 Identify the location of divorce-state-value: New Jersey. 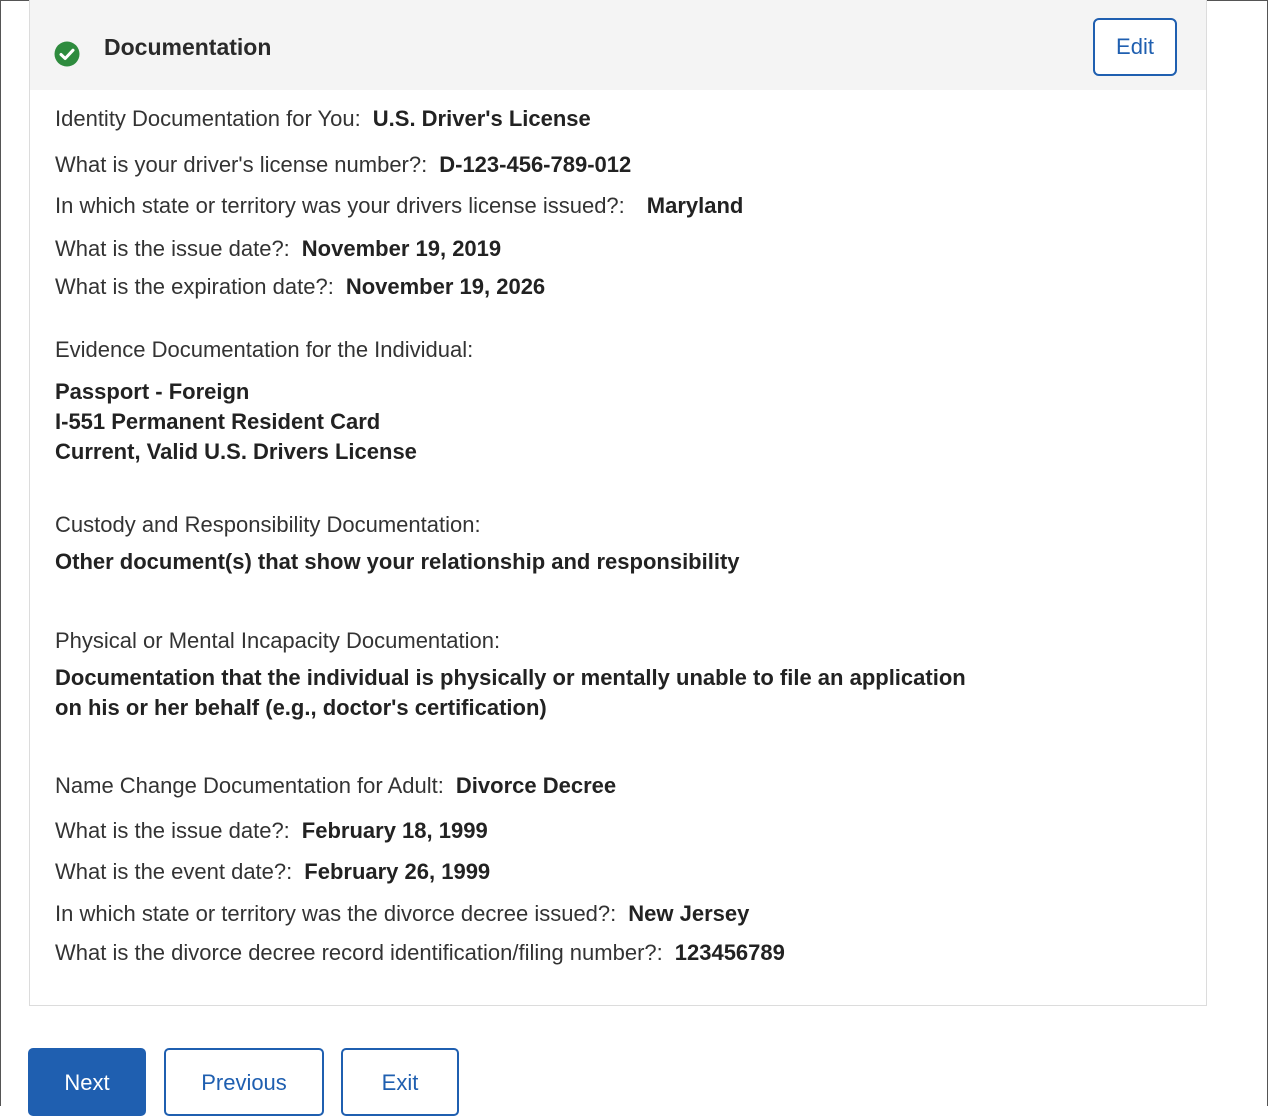
(689, 913).